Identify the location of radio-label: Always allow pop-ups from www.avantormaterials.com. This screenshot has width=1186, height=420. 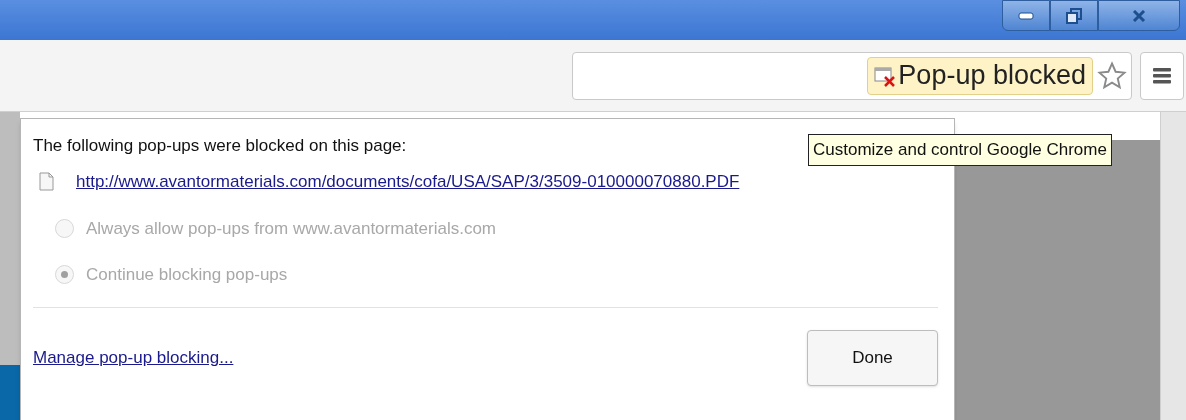
(291, 229).